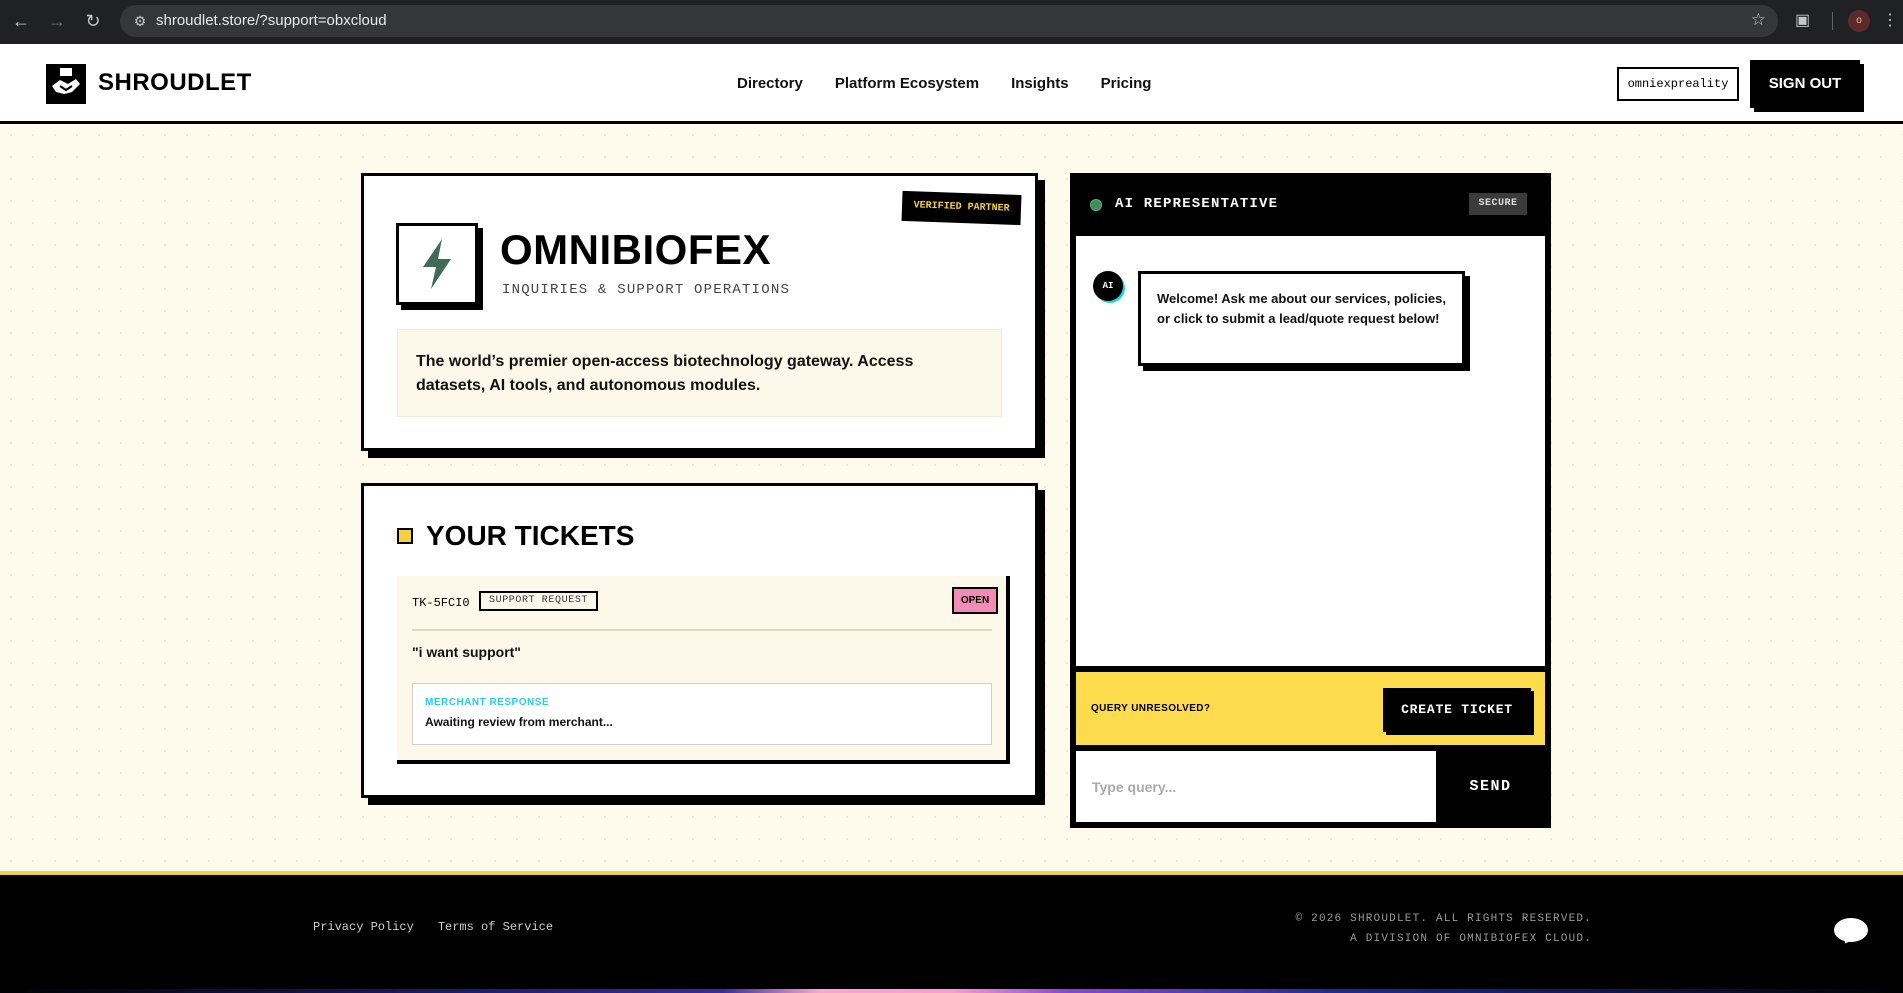 This screenshot has height=993, width=1903. Describe the element at coordinates (1040, 83) in the screenshot. I see `nav-insights: Insights` at that location.